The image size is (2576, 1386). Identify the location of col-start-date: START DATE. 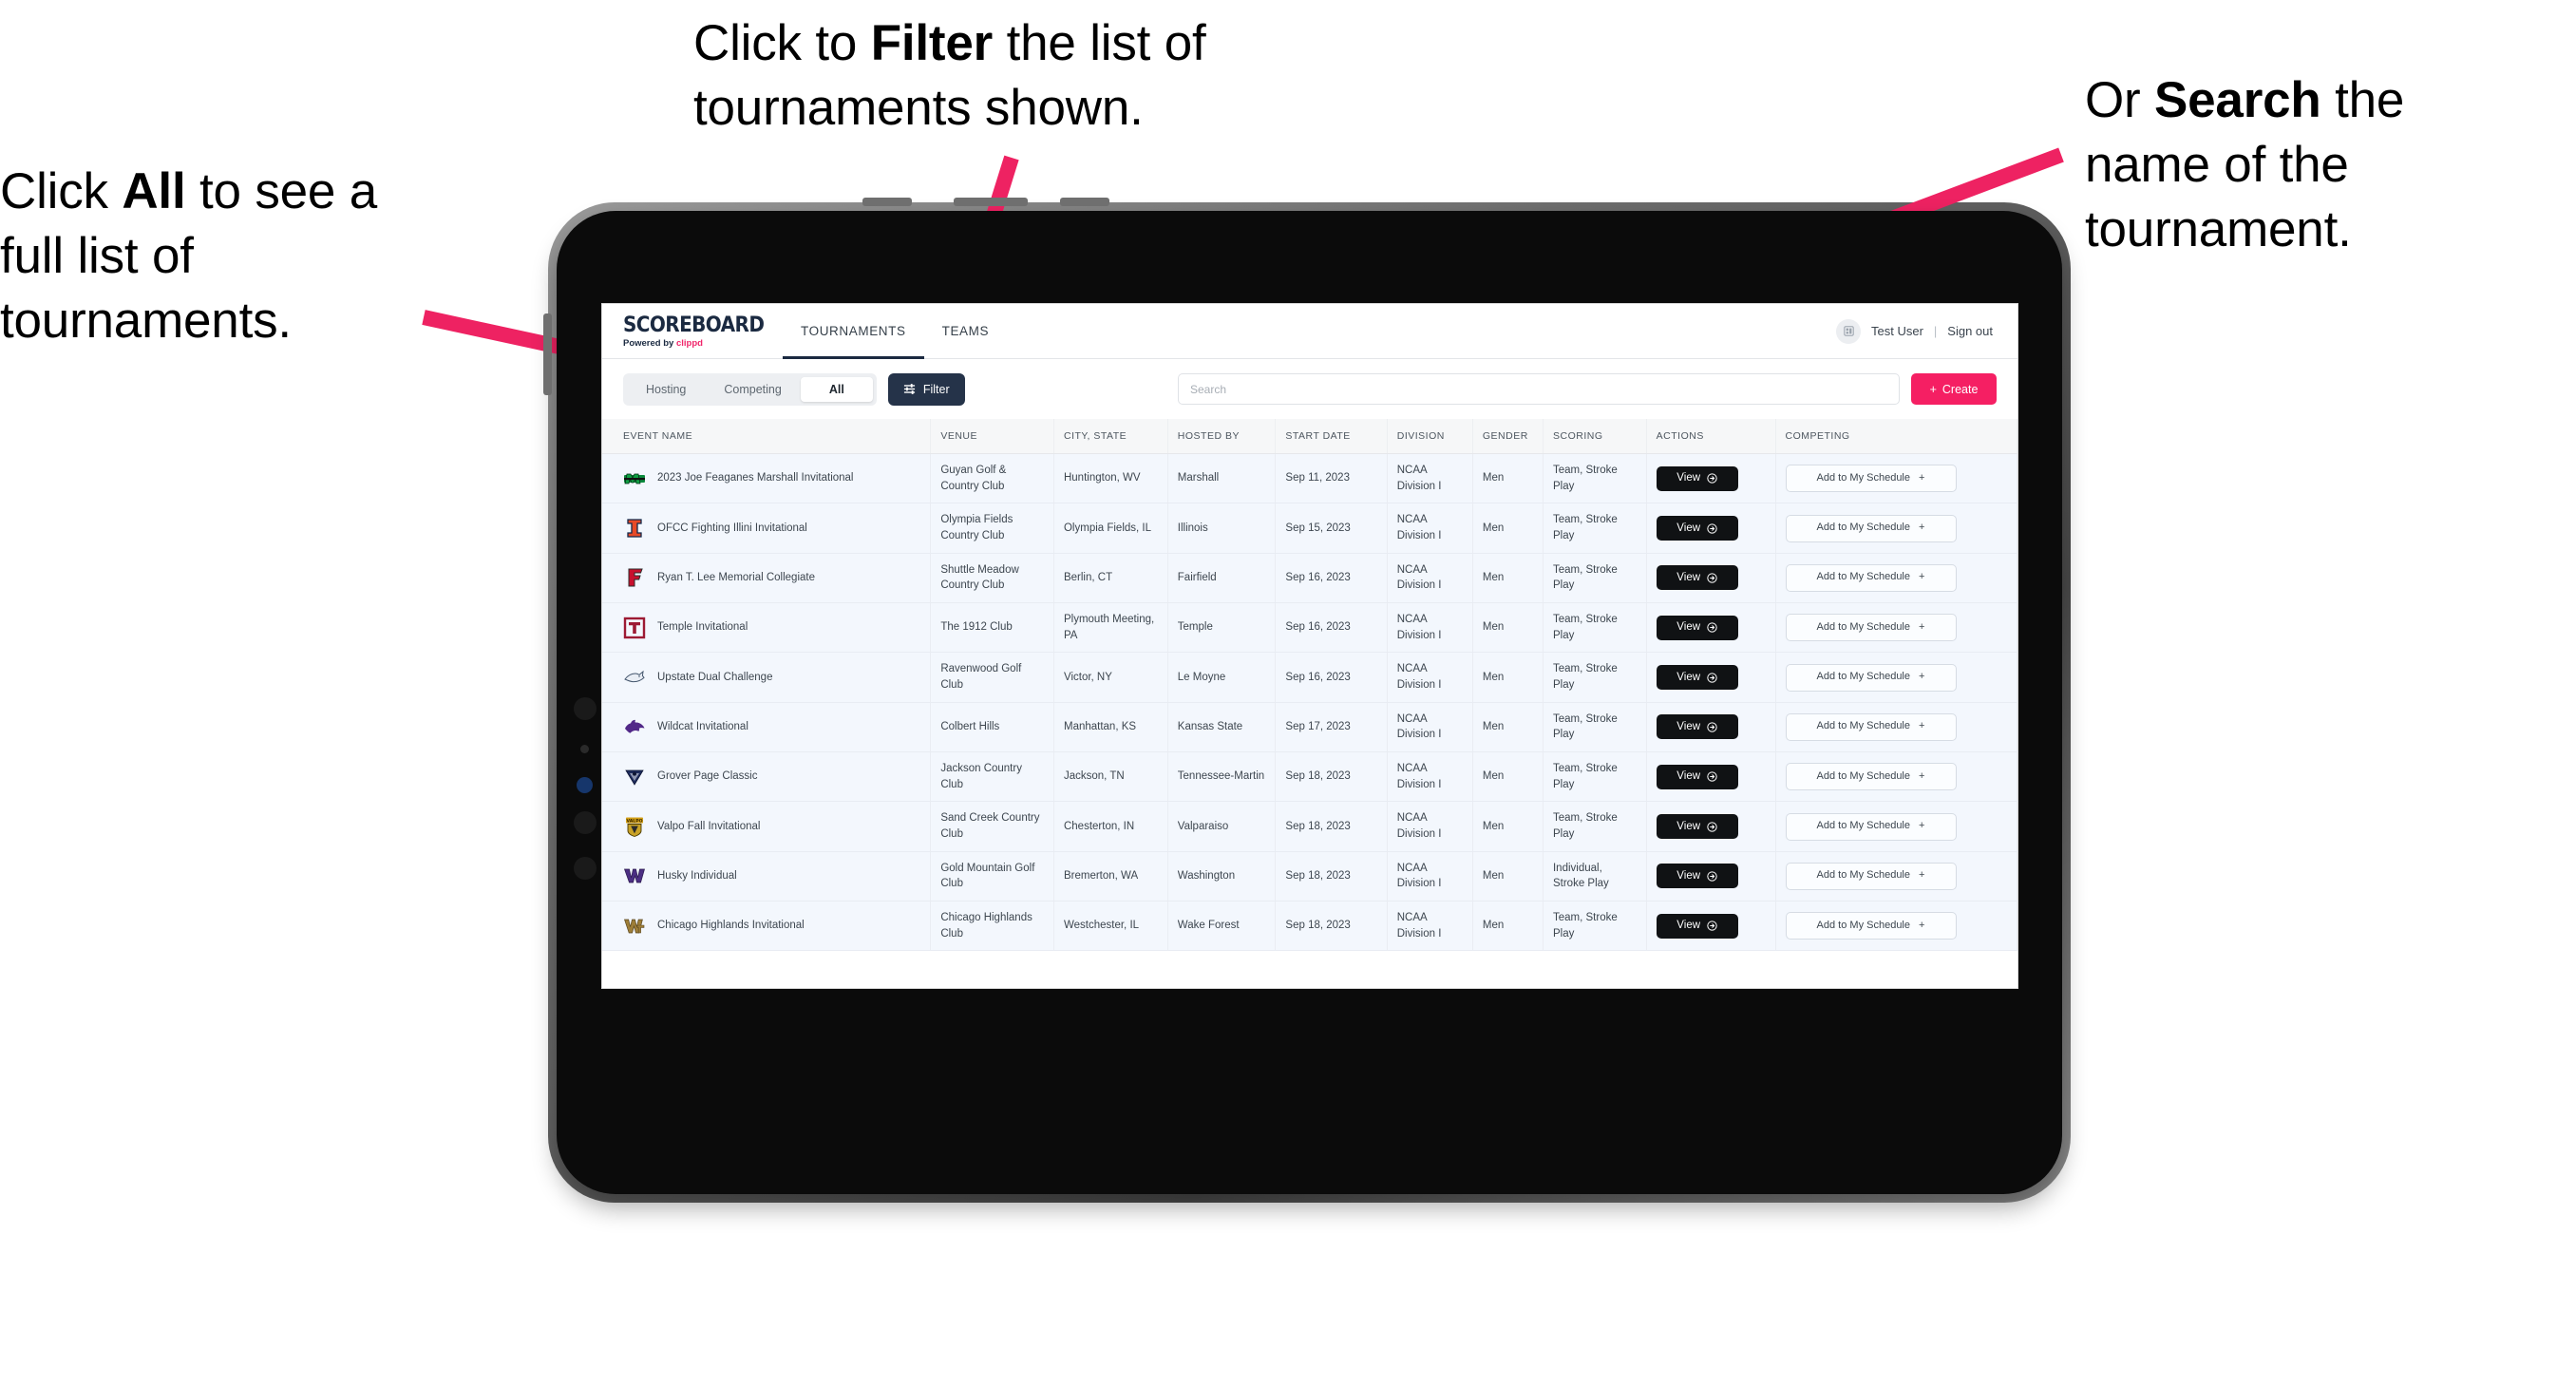
(1331, 436).